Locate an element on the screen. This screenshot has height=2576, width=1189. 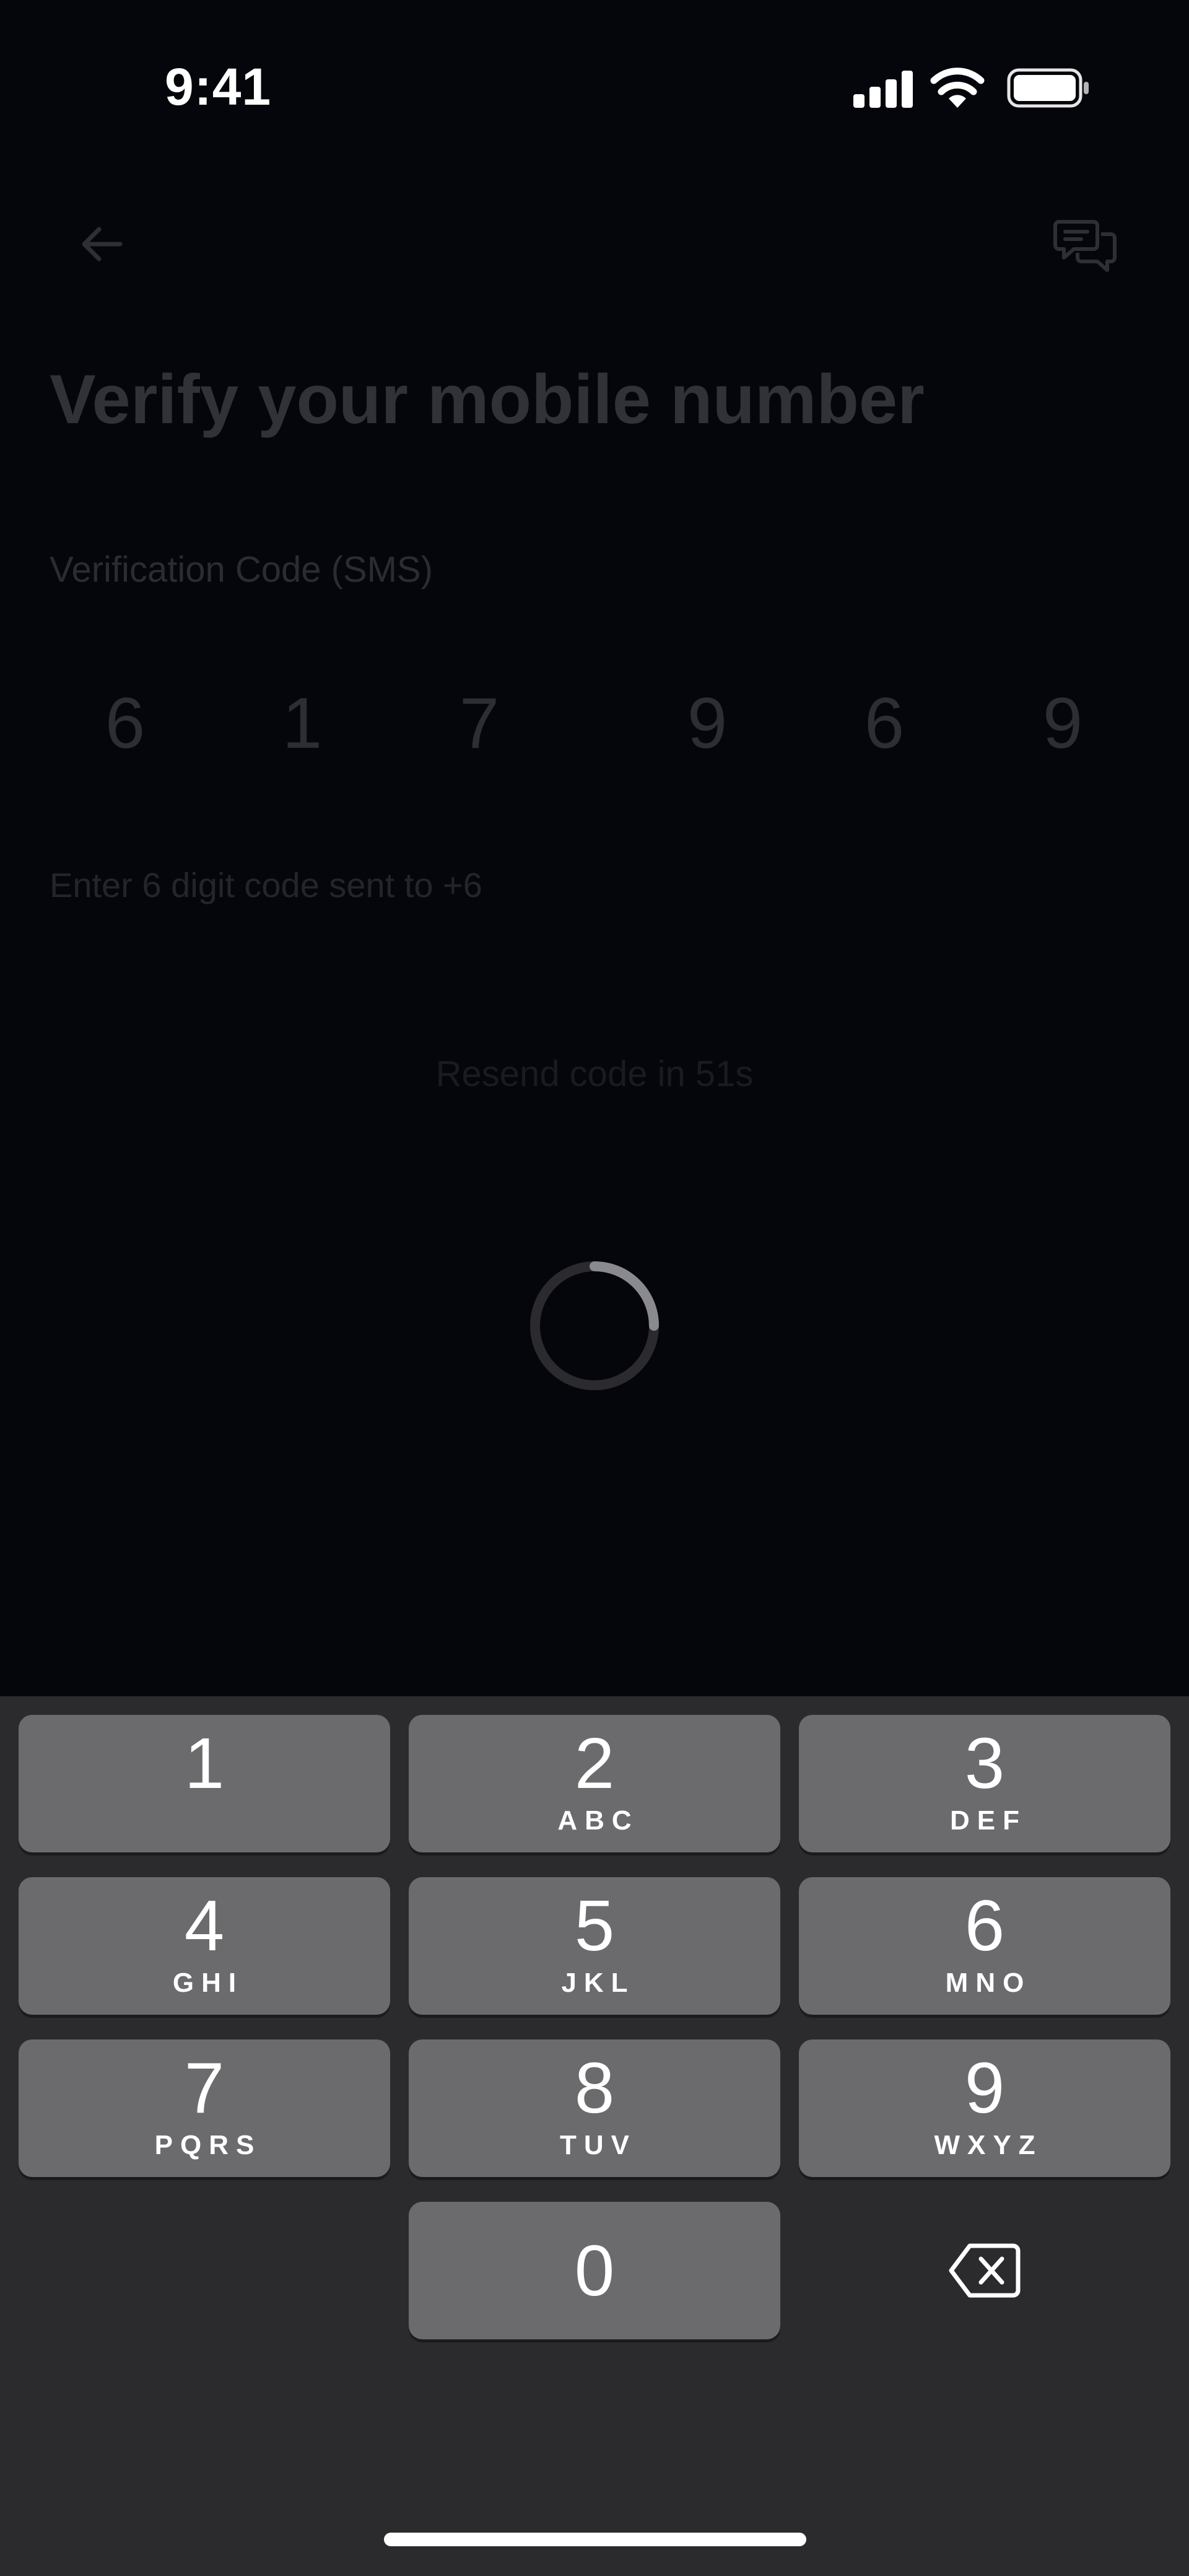
otp-digit-3: 7 is located at coordinates (479, 722).